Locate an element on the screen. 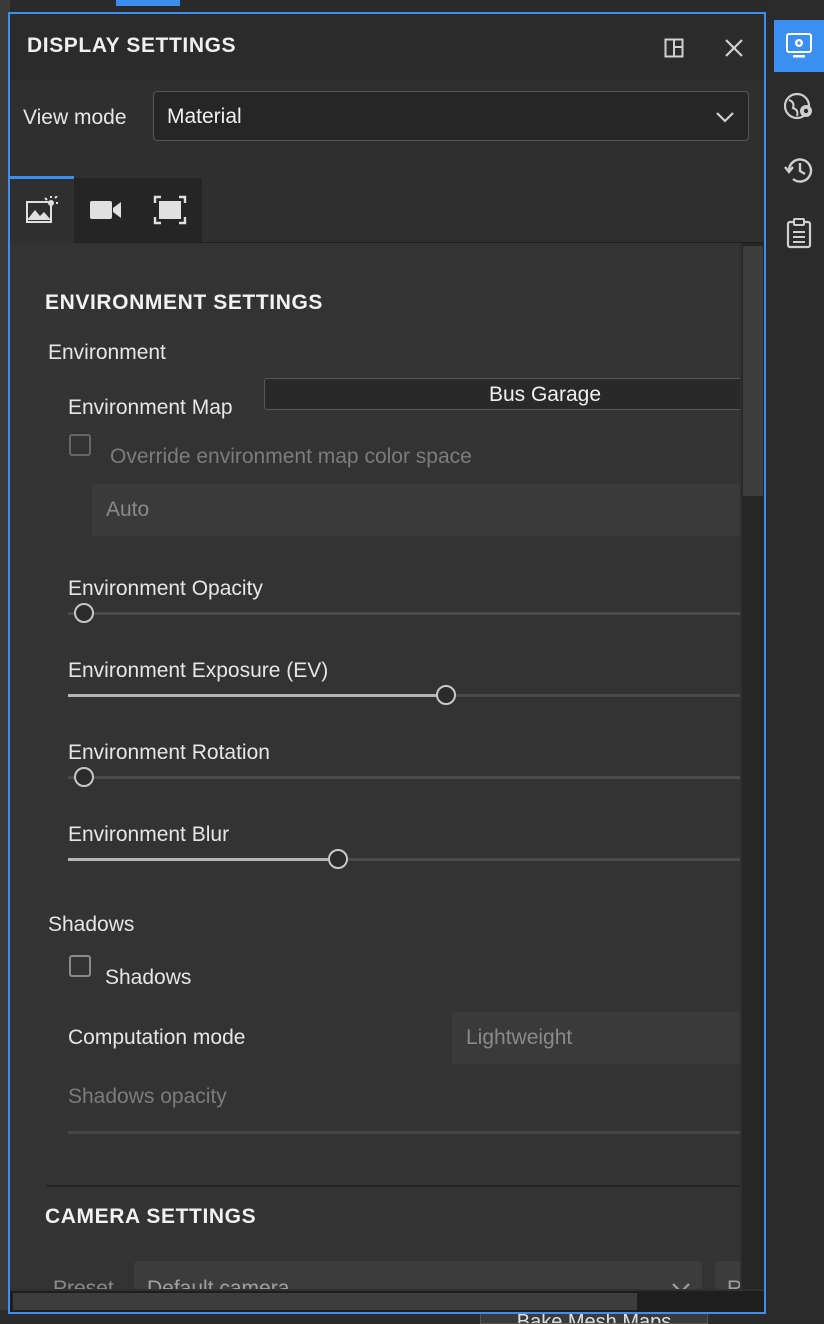 This screenshot has width=824, height=1324. dock-layout-icon is located at coordinates (674, 48).